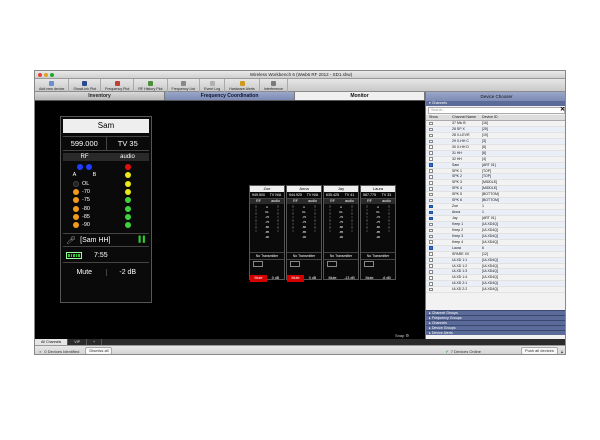 Image resolution: width=600 pixels, height=440 pixels. What do you see at coordinates (85, 85) in the screenshot?
I see `toolbar-button-showlink-plot: ShowLink Plot` at bounding box center [85, 85].